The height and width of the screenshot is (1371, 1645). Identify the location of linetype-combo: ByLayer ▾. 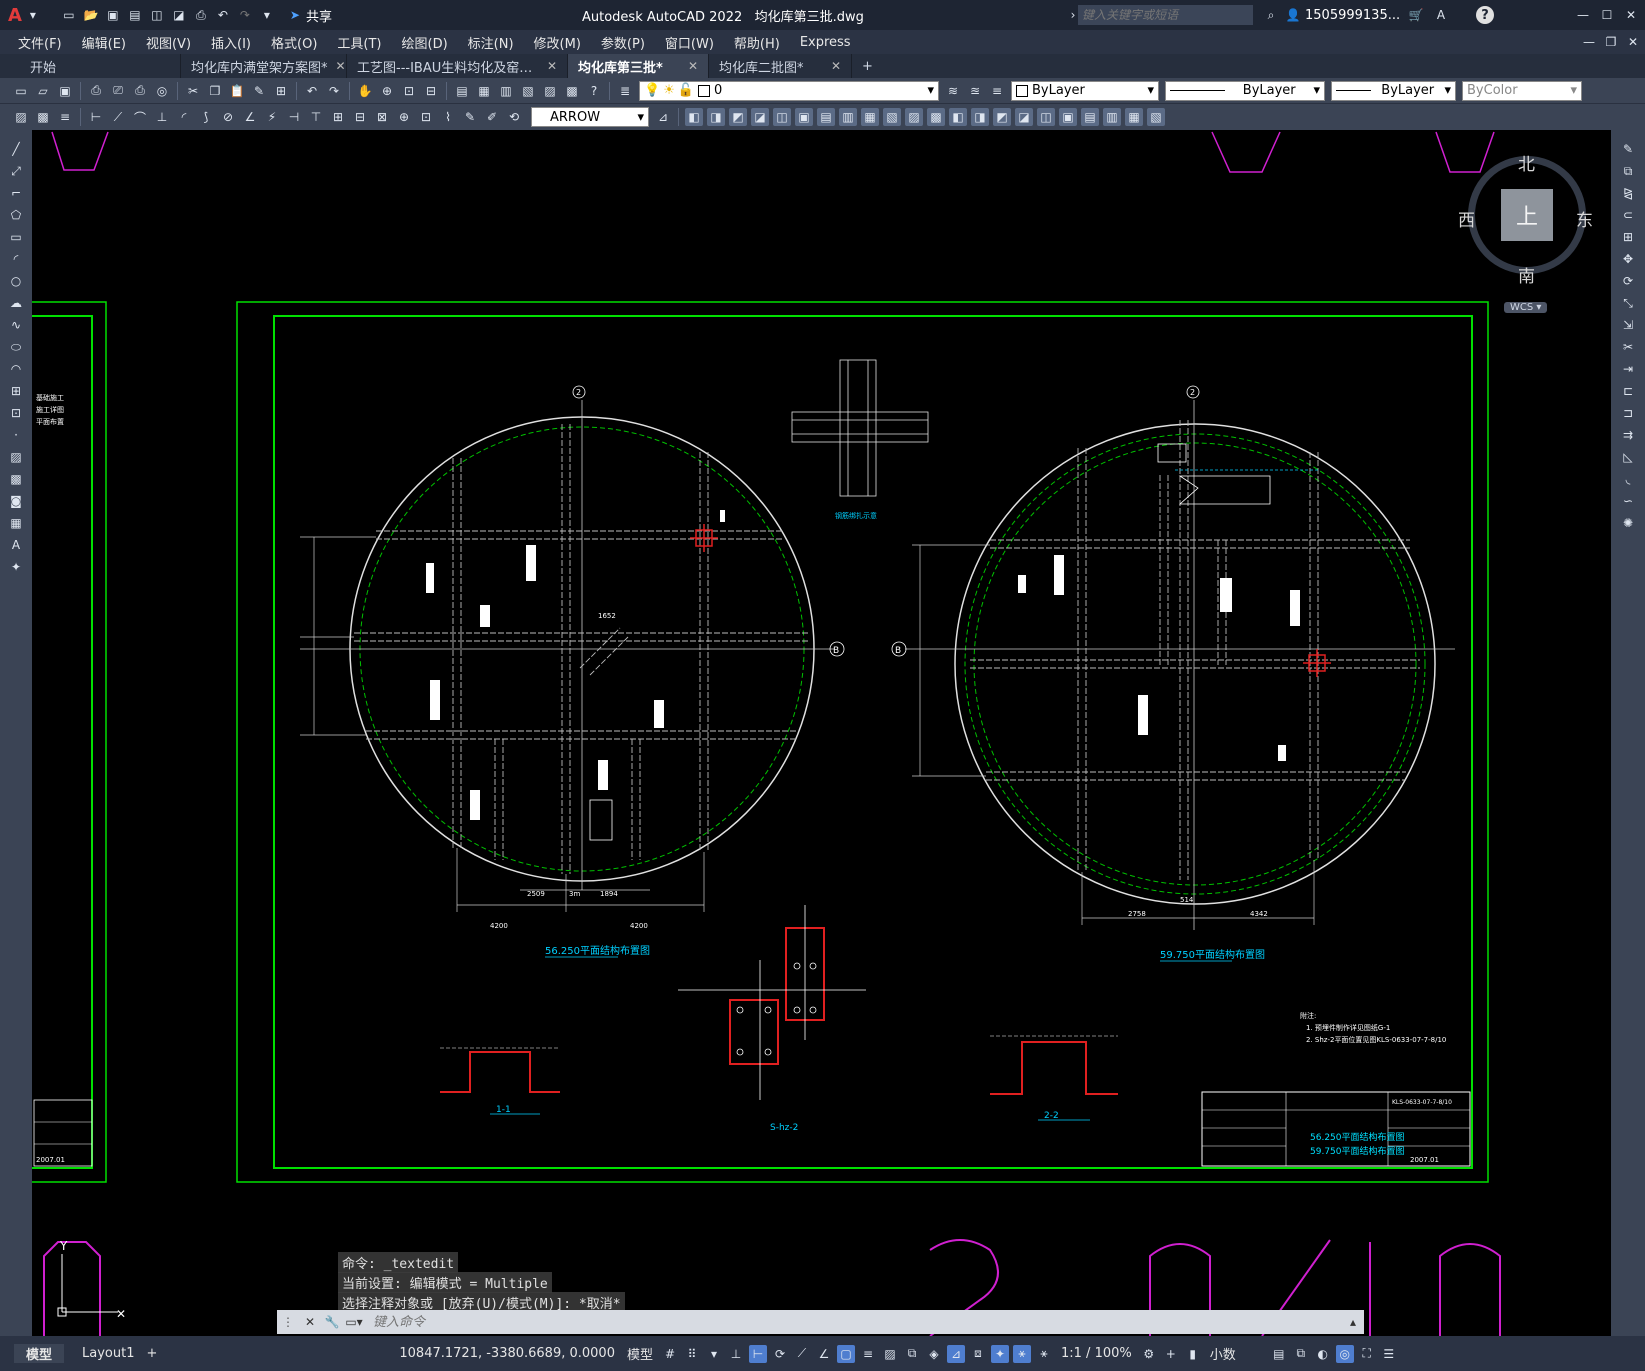
(1245, 90).